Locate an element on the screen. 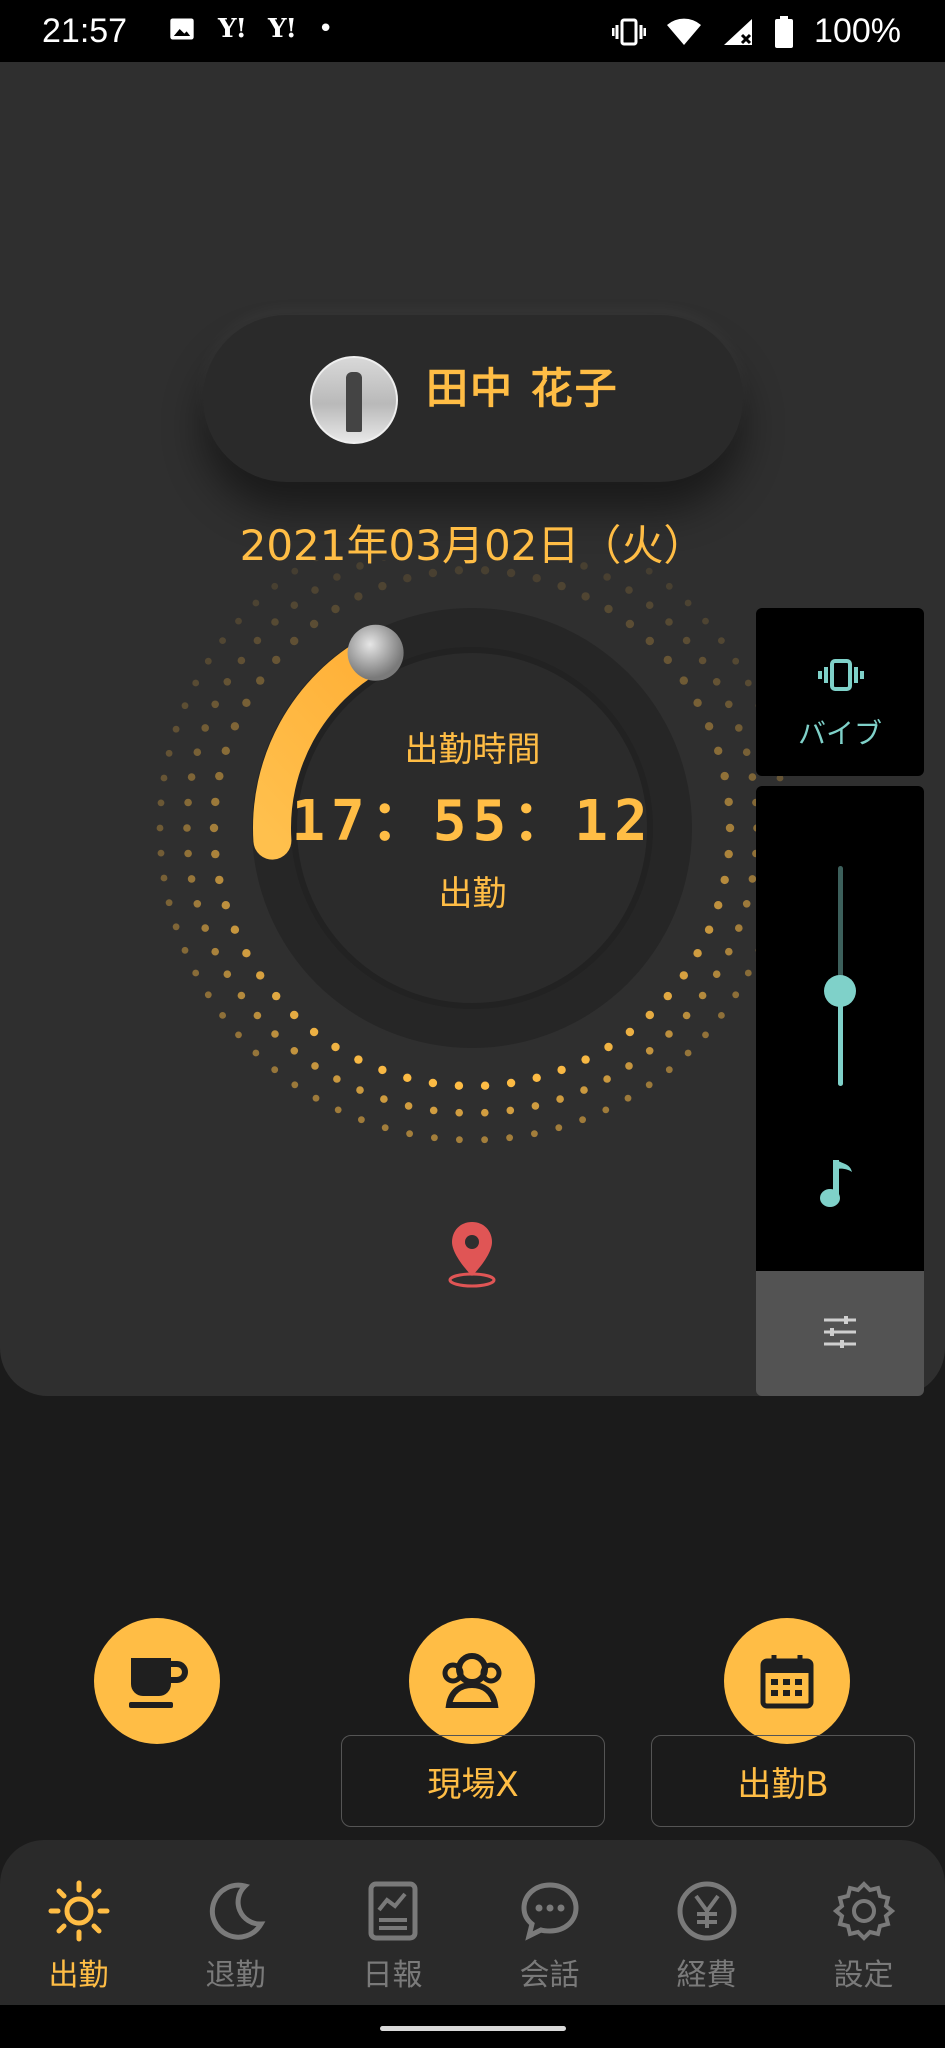 This screenshot has width=945, height=2048. vibrate-label: バイブ is located at coordinates (839, 733).